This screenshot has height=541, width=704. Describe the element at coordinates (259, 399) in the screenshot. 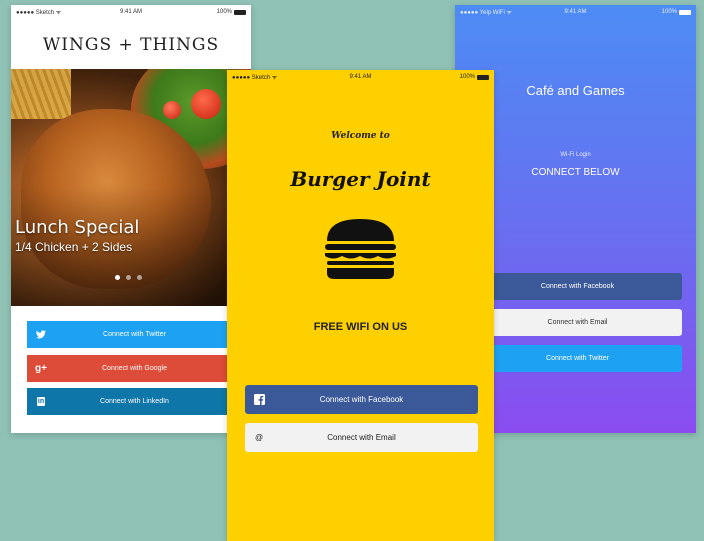

I see `facebook-icon` at that location.